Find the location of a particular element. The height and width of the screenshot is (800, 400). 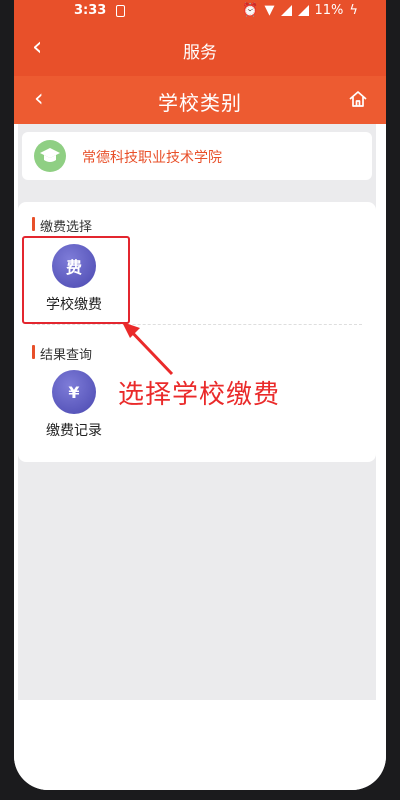

highlight-box is located at coordinates (76, 280).